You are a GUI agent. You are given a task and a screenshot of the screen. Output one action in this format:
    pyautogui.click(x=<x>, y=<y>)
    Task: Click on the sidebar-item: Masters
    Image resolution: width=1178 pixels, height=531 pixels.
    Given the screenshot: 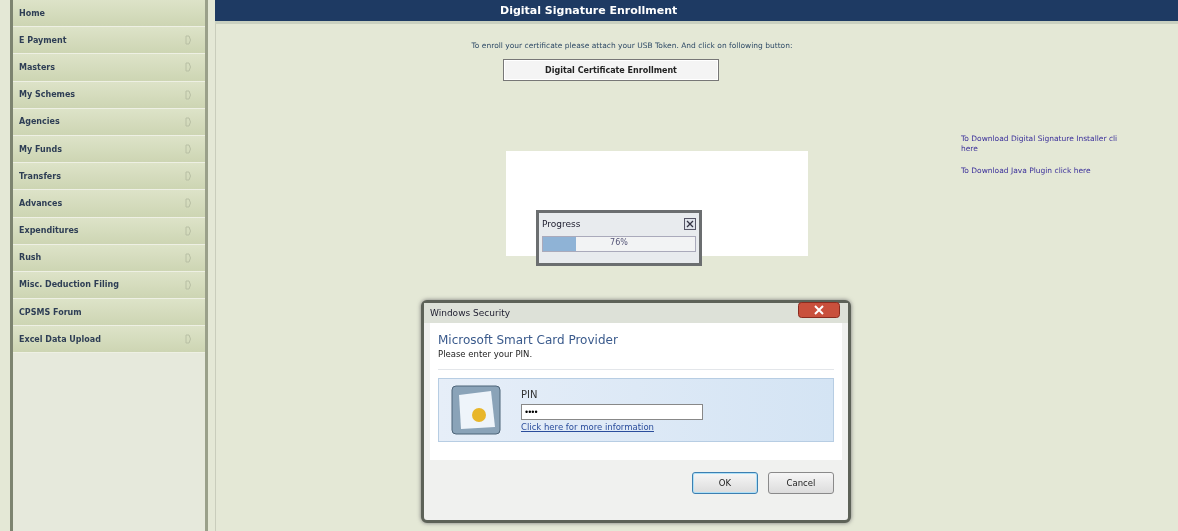 What is the action you would take?
    pyautogui.click(x=109, y=68)
    